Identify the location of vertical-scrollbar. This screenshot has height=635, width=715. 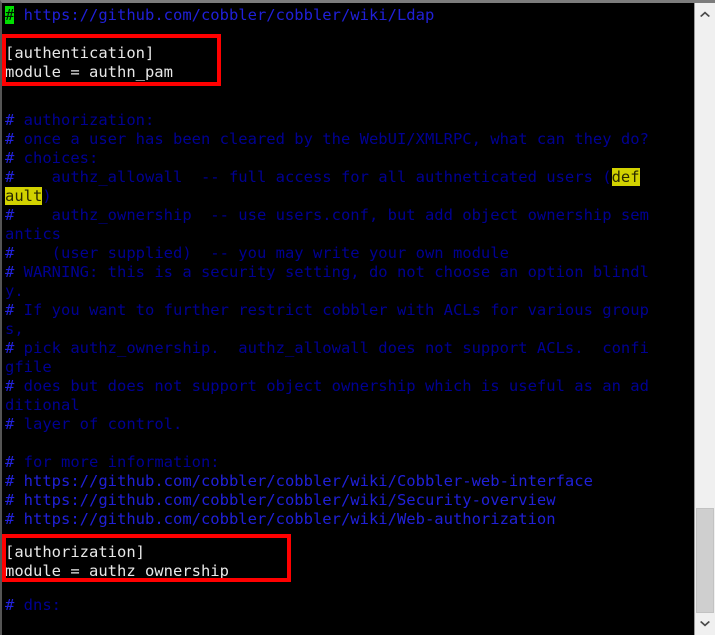
(704, 319).